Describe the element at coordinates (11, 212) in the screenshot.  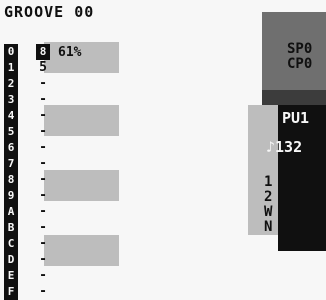
I see `step-index-A: A` at that location.